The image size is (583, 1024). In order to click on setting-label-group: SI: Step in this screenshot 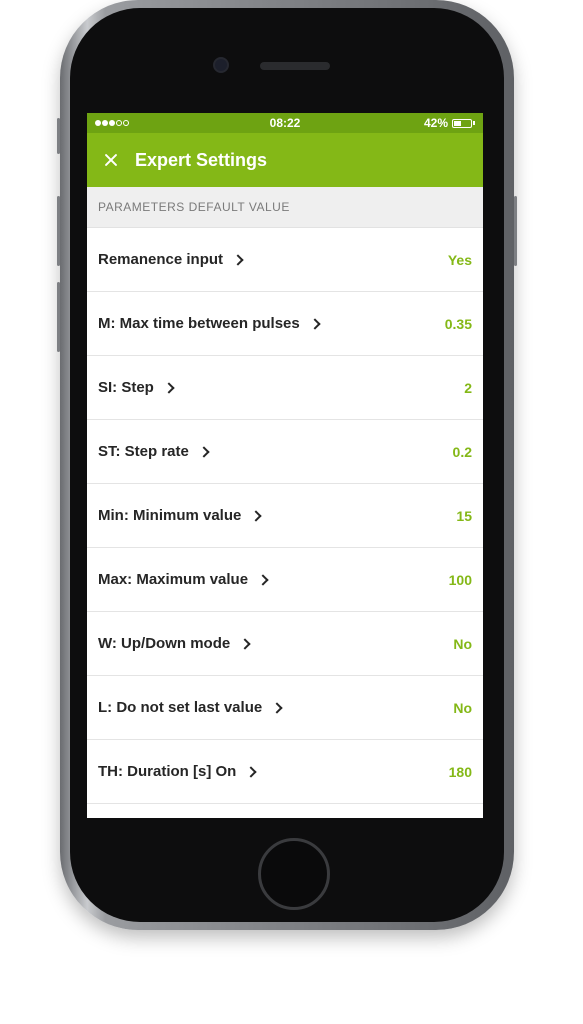, I will do `click(136, 387)`.